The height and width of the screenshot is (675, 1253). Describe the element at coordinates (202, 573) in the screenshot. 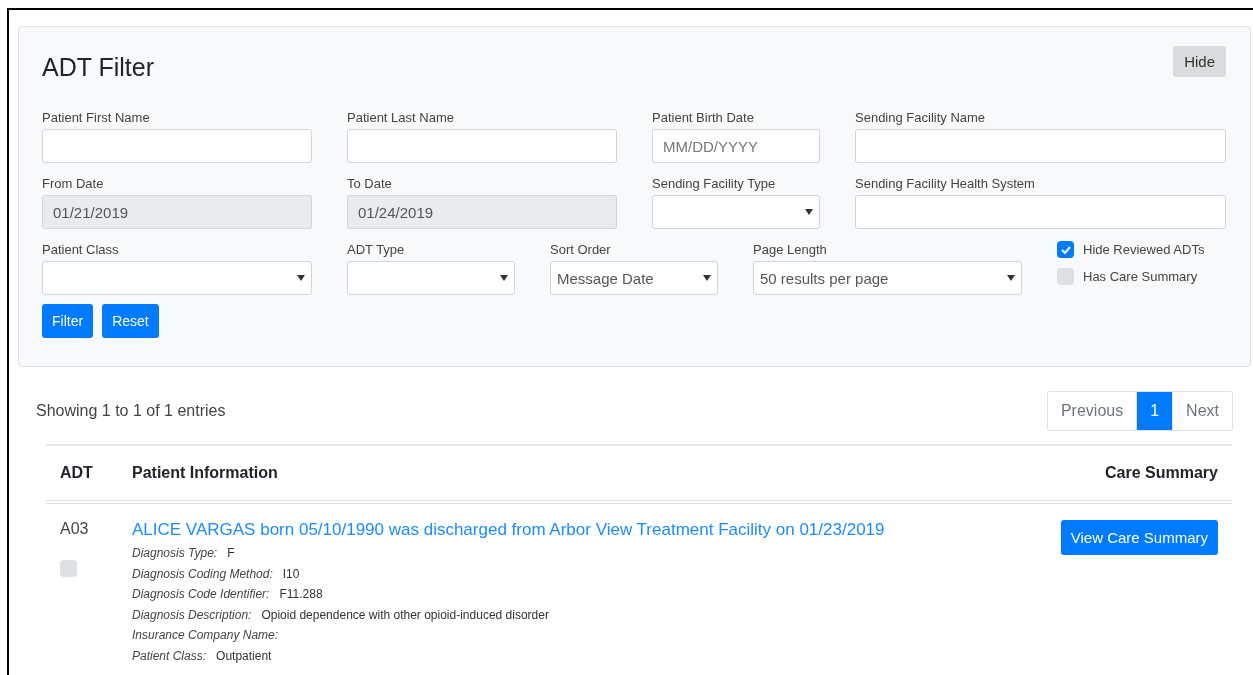

I see `detail-label: Diagnosis Coding Method:` at that location.